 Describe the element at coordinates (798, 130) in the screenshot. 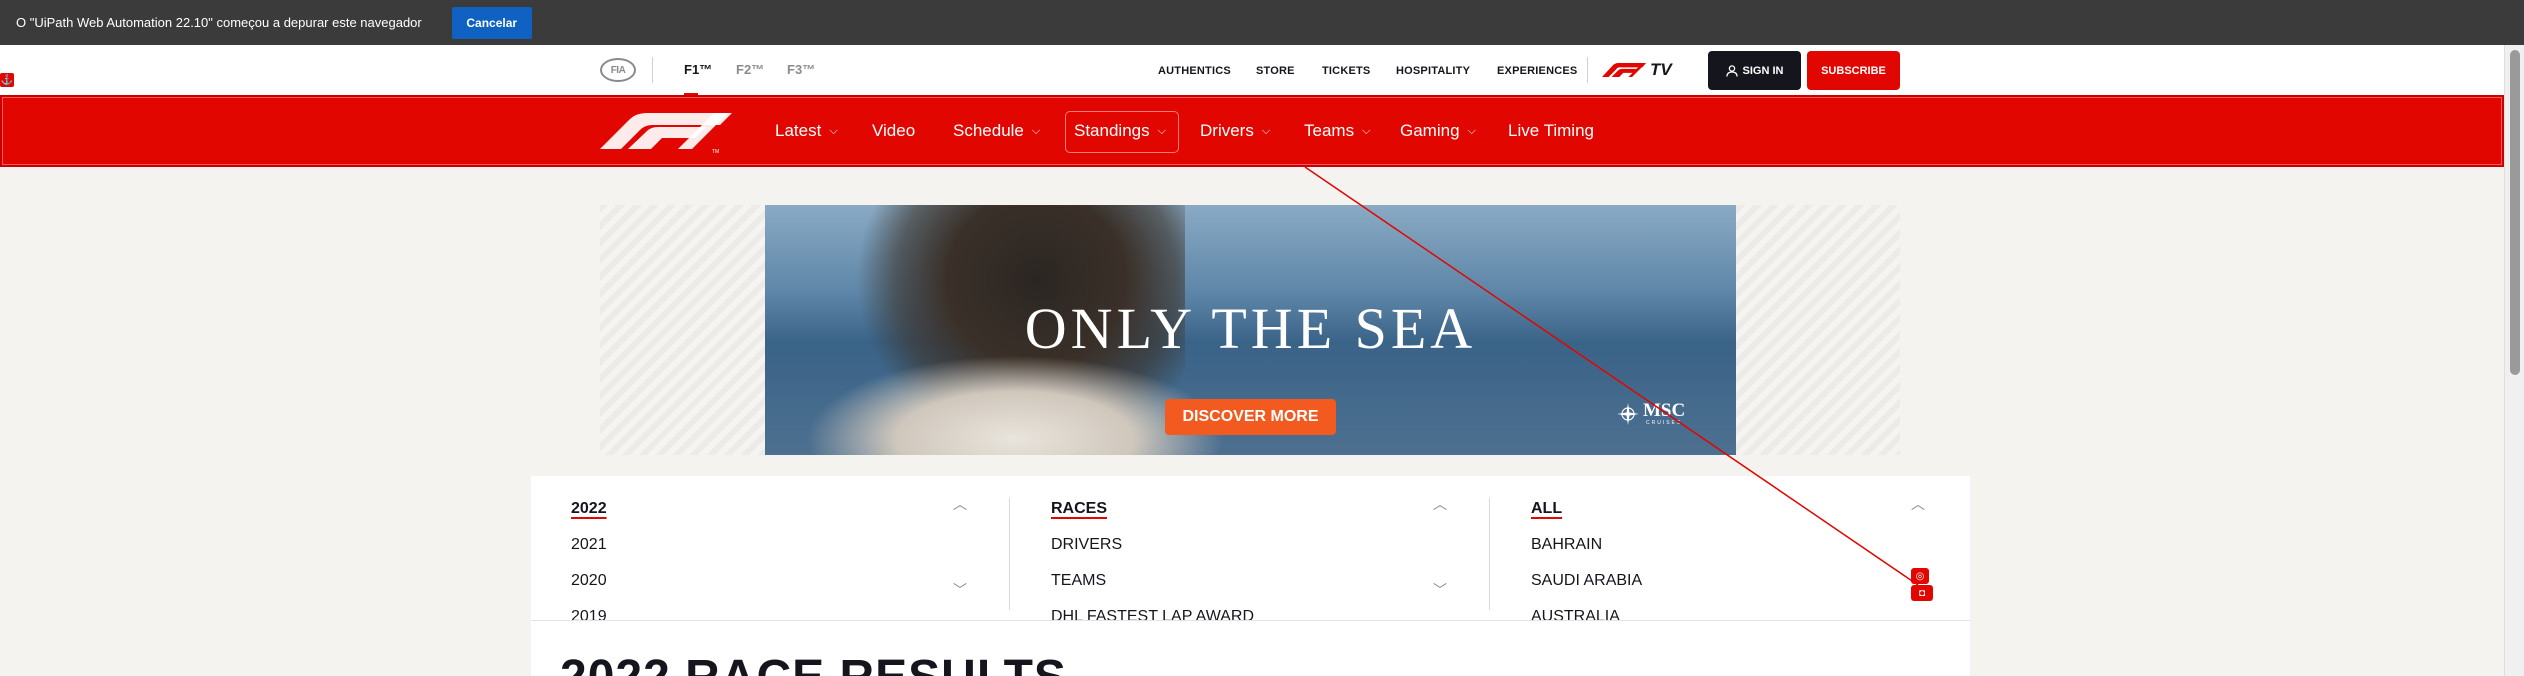

I see `nav-label: Latest` at that location.